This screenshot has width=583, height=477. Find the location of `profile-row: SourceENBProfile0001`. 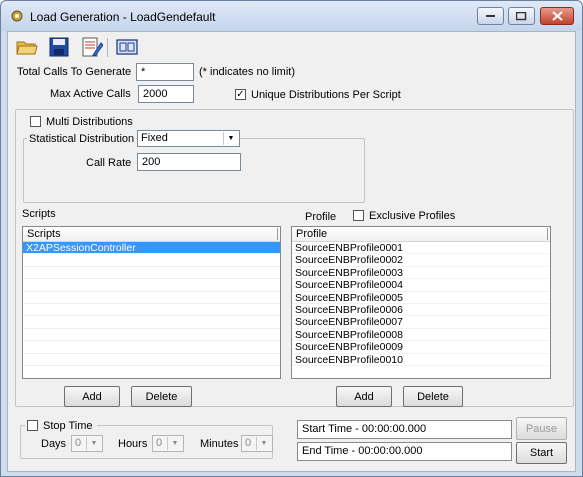

profile-row: SourceENBProfile0001 is located at coordinates (421, 248).